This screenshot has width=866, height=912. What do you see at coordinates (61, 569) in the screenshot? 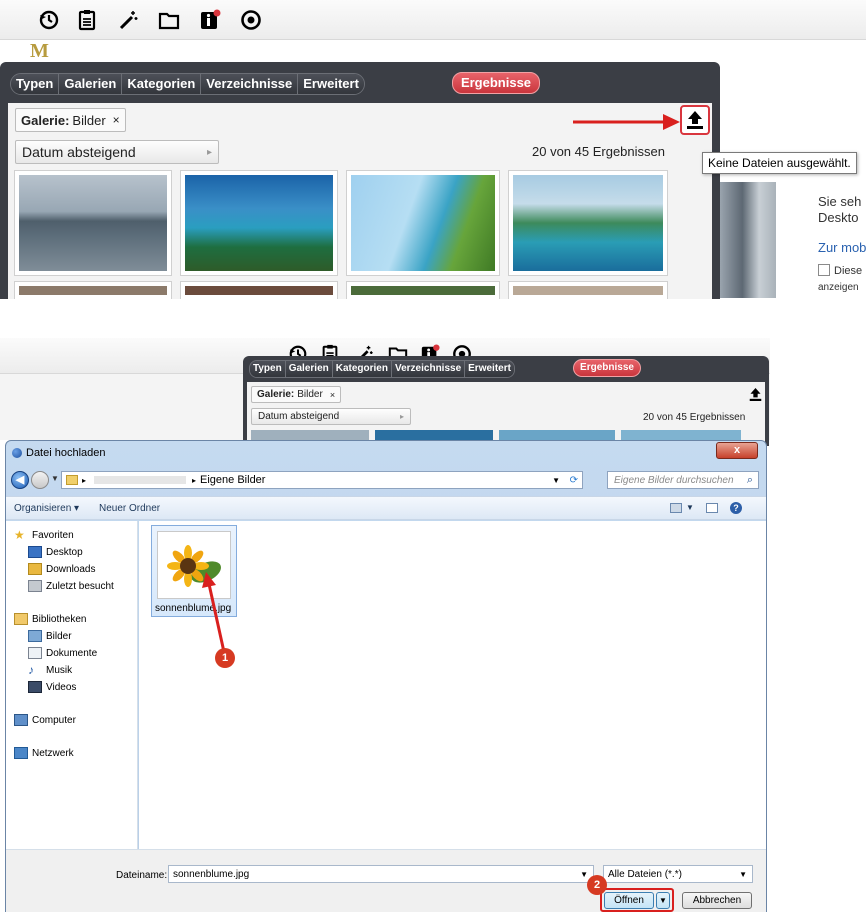
I see `nav-downloads: Downloads` at bounding box center [61, 569].